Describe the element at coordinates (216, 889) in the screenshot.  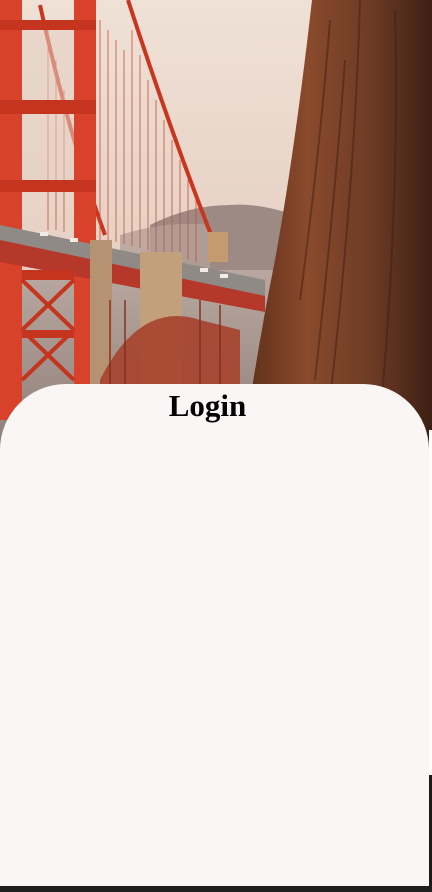
I see `bottom-bar` at that location.